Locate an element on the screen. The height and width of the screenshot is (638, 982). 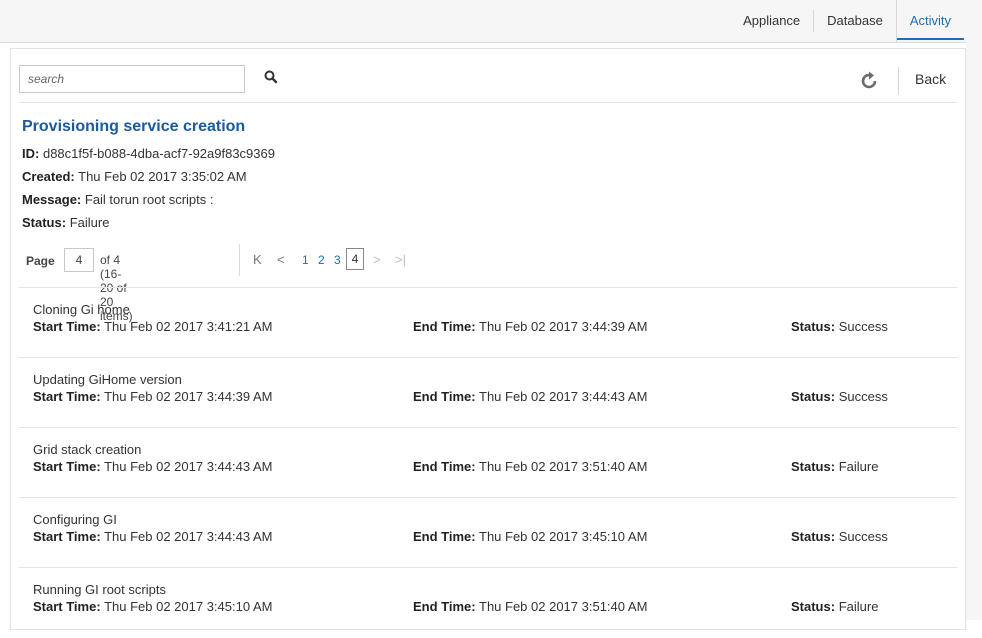
job-status-label: Status: is located at coordinates (44, 222).